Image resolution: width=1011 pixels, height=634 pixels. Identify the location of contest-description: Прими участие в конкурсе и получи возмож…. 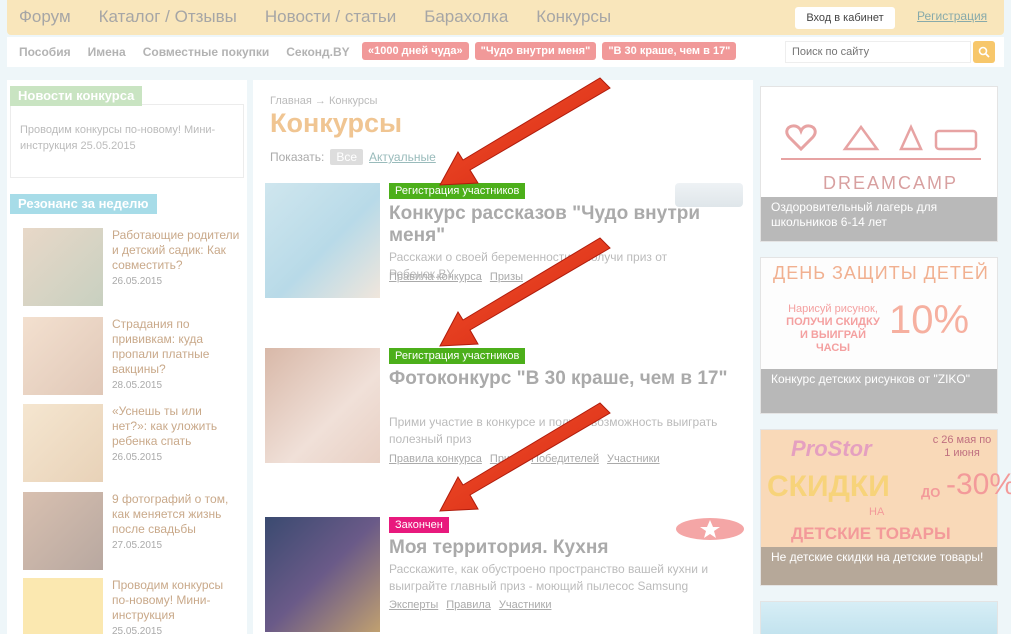
(553, 430).